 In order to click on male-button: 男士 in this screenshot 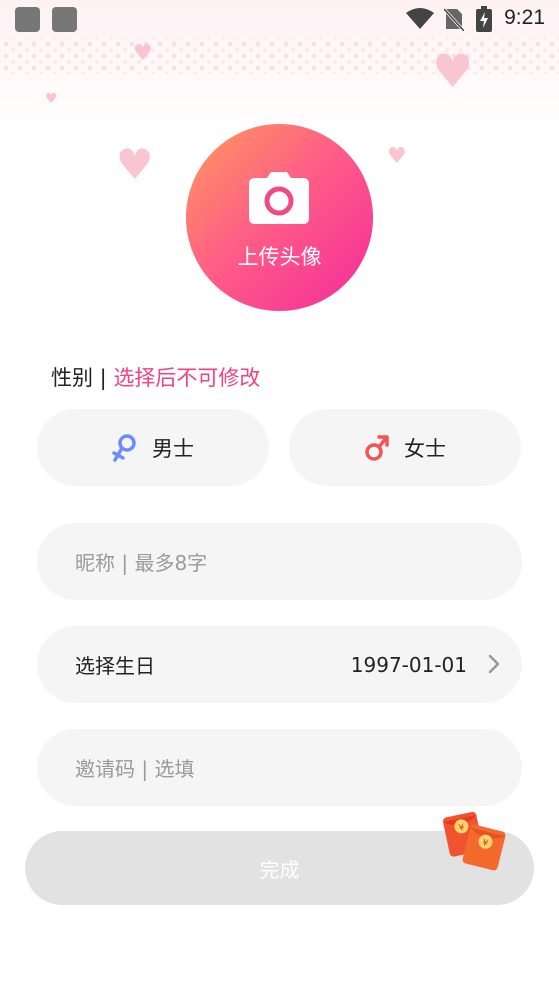, I will do `click(153, 447)`.